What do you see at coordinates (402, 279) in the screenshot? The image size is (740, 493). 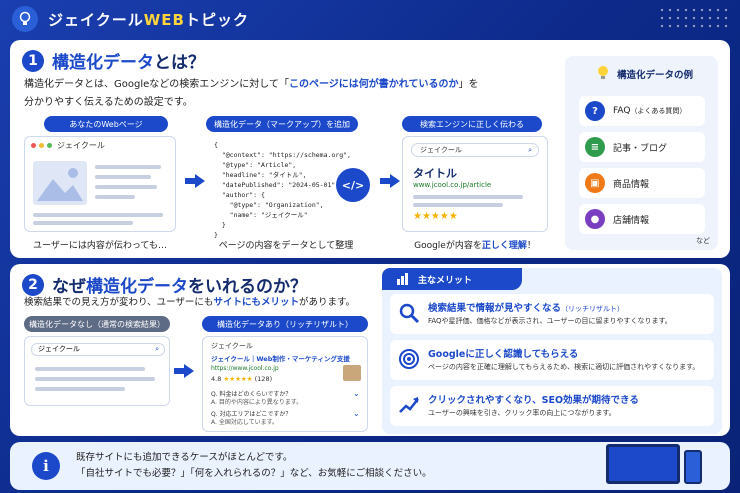 I see `bar-chart-icon` at bounding box center [402, 279].